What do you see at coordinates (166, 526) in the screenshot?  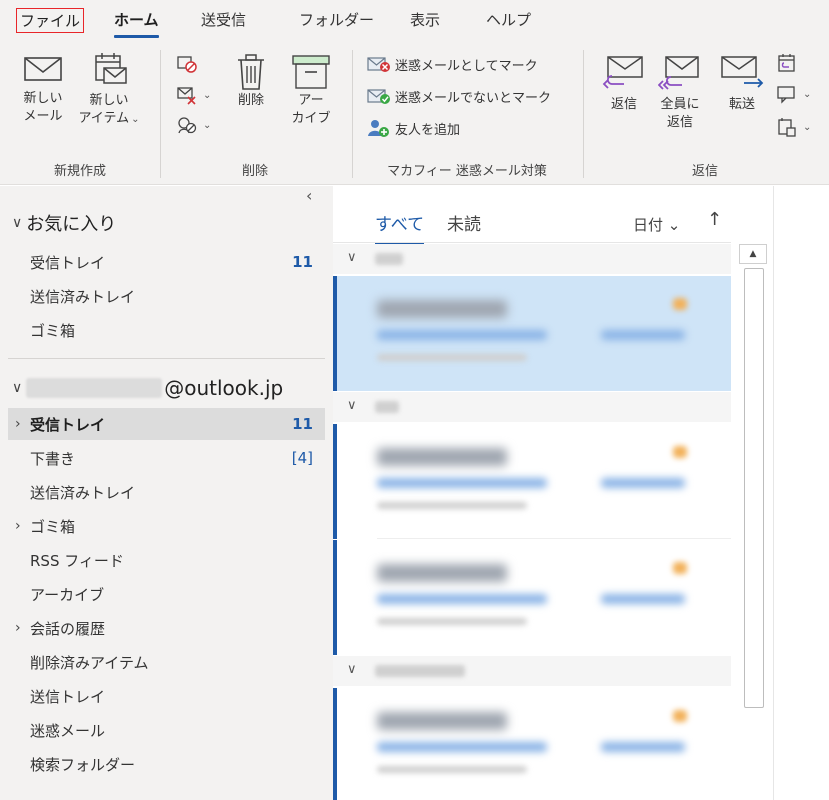 I see `folder-item-trash: › ゴミ箱` at bounding box center [166, 526].